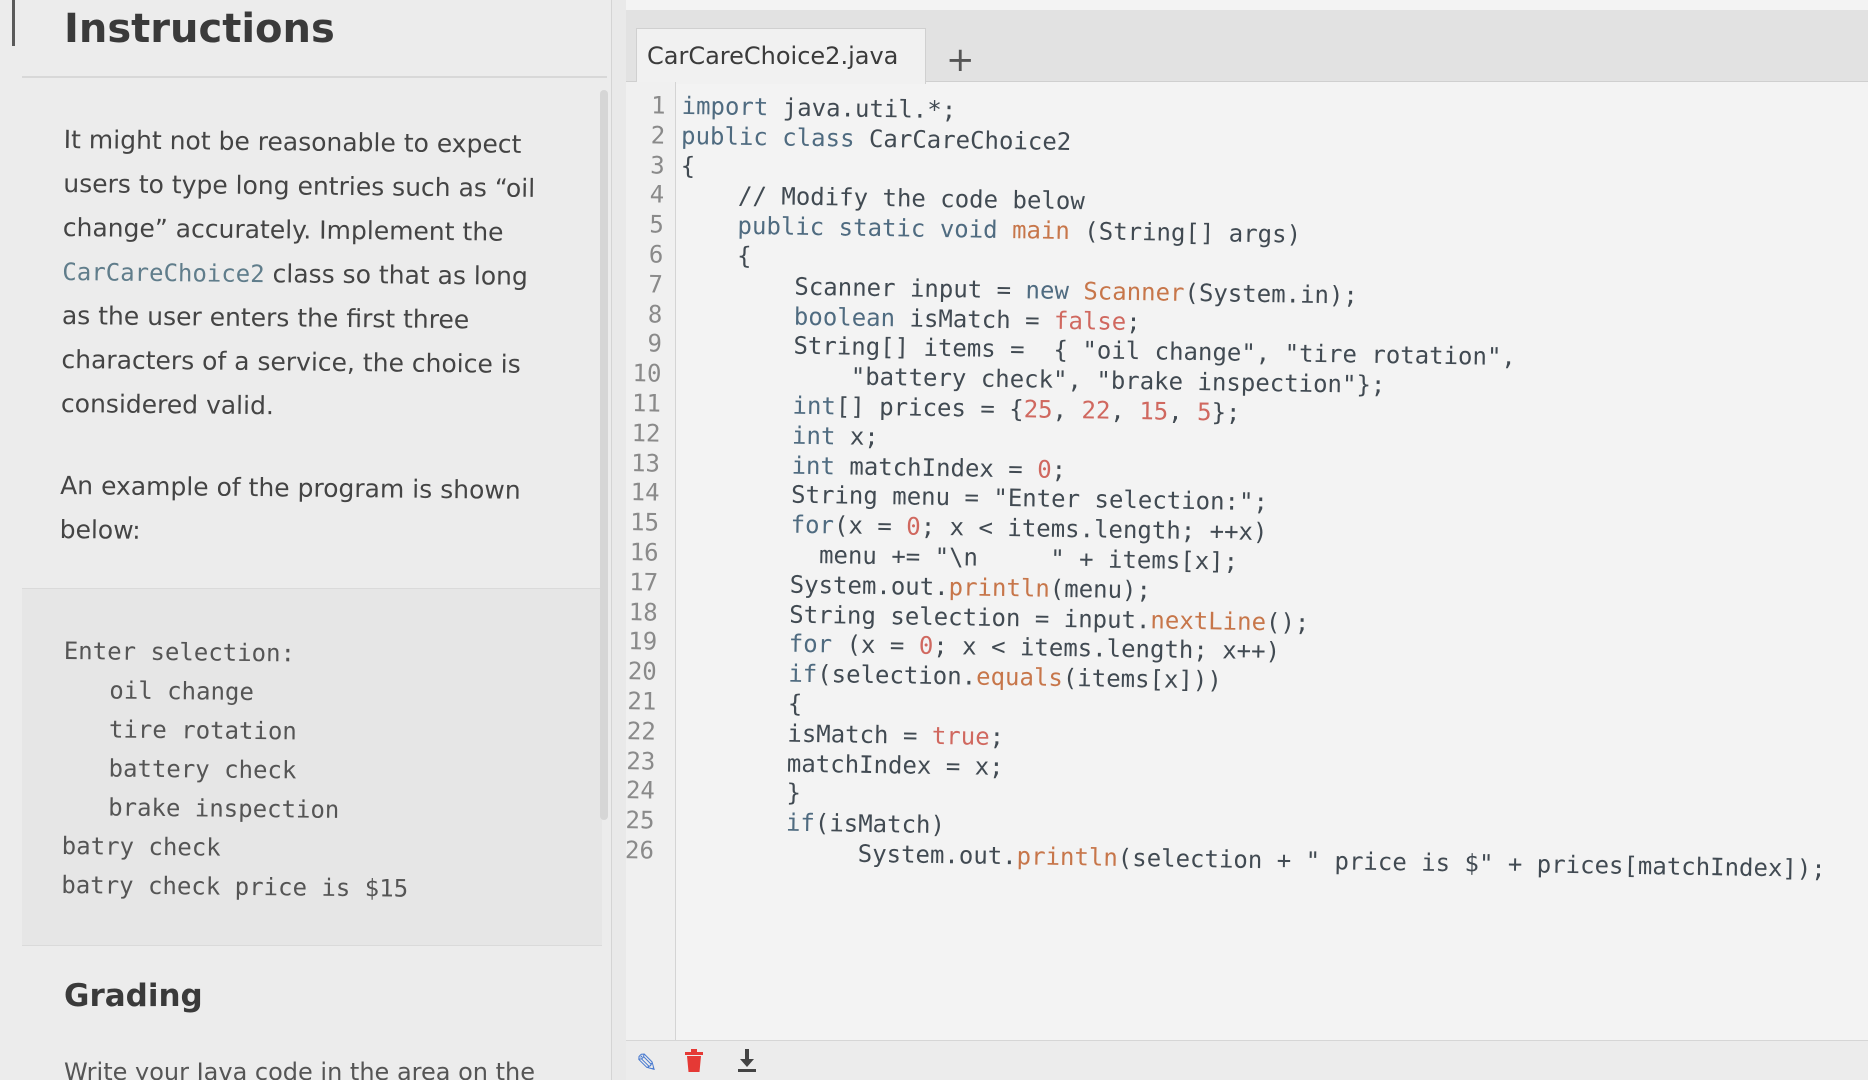 Image resolution: width=1868 pixels, height=1080 pixels. I want to click on instructions-scrollbar, so click(604, 455).